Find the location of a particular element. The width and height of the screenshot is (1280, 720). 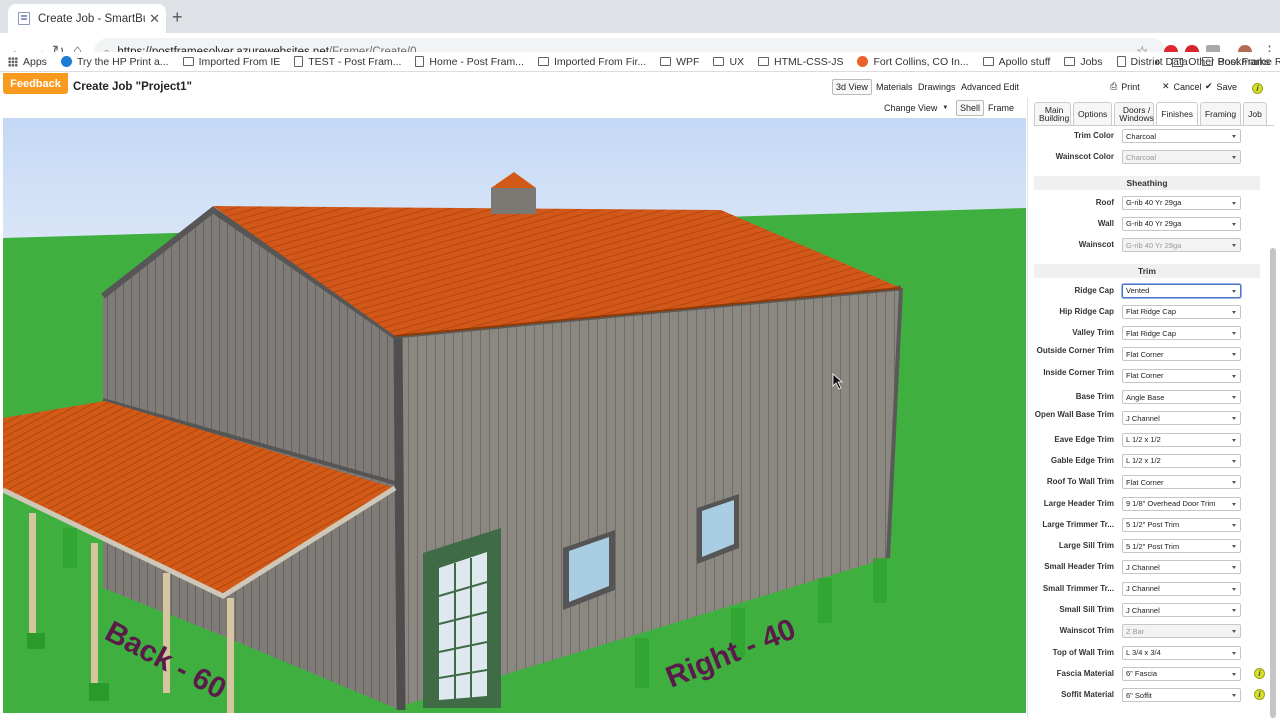

bookmark-item: Imported From IE is located at coordinates (231, 62).